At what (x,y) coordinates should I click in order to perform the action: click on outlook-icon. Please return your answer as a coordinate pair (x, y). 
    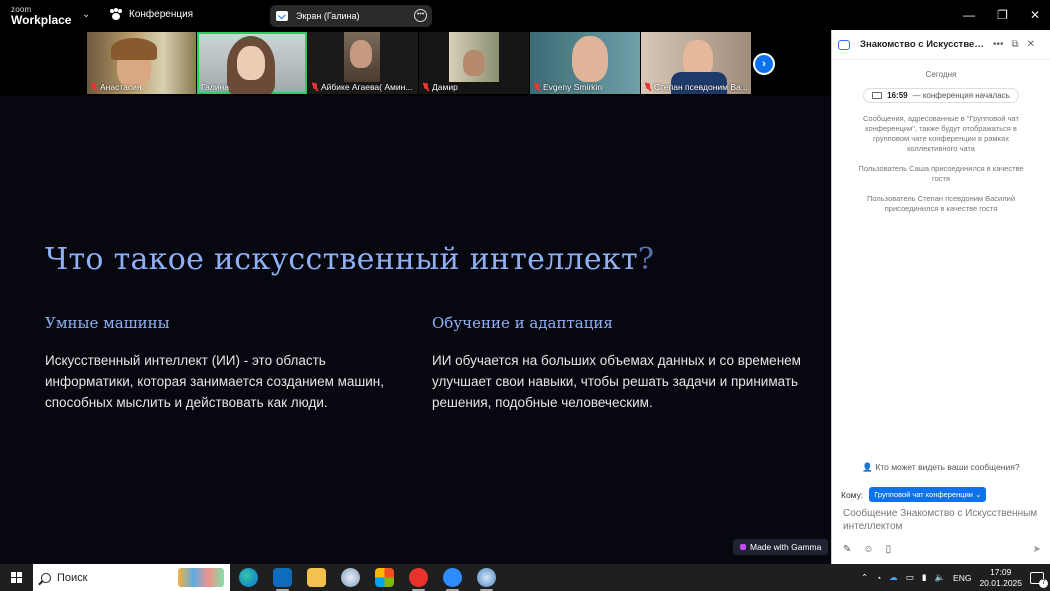
    Looking at the image, I should click on (282, 579).